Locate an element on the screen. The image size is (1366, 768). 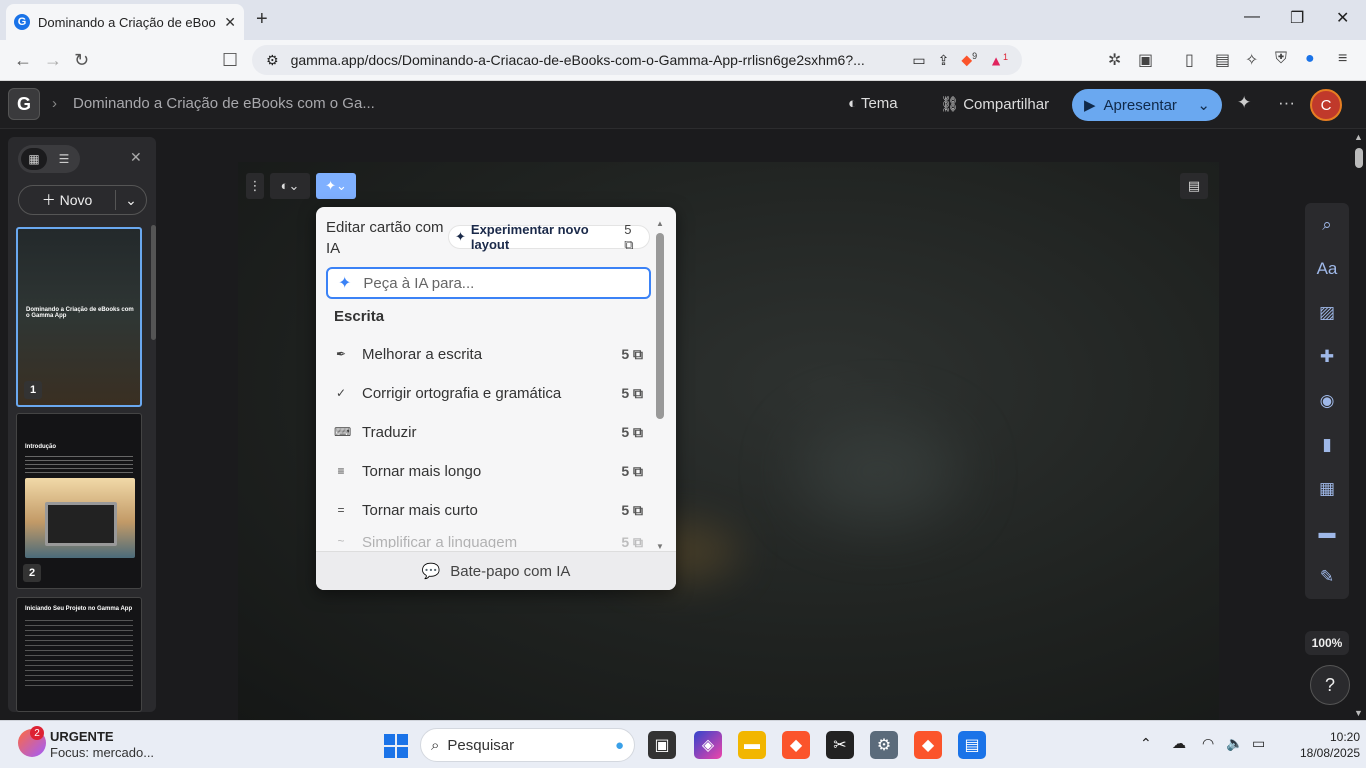
brave-beta-icon: ◆ is located at coordinates (928, 745).